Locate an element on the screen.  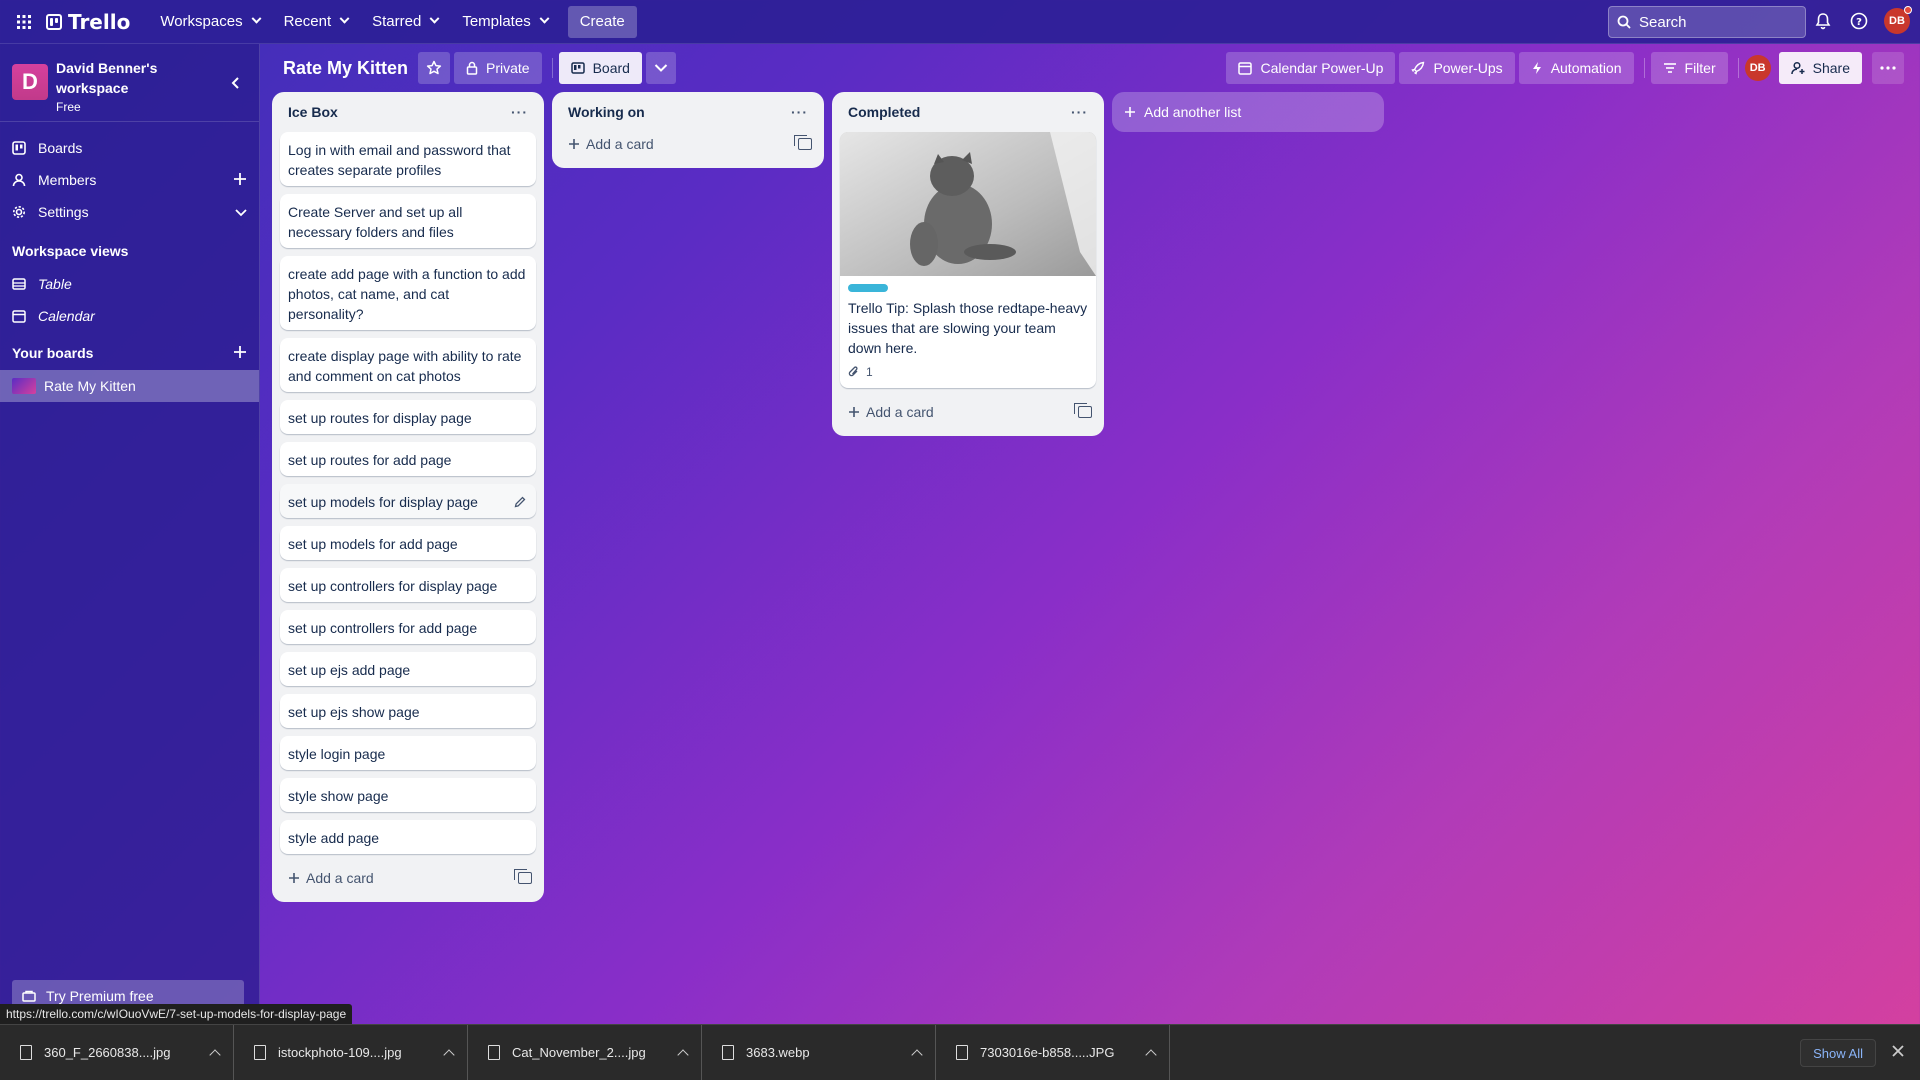
help-icon: ? is located at coordinates (1859, 21).